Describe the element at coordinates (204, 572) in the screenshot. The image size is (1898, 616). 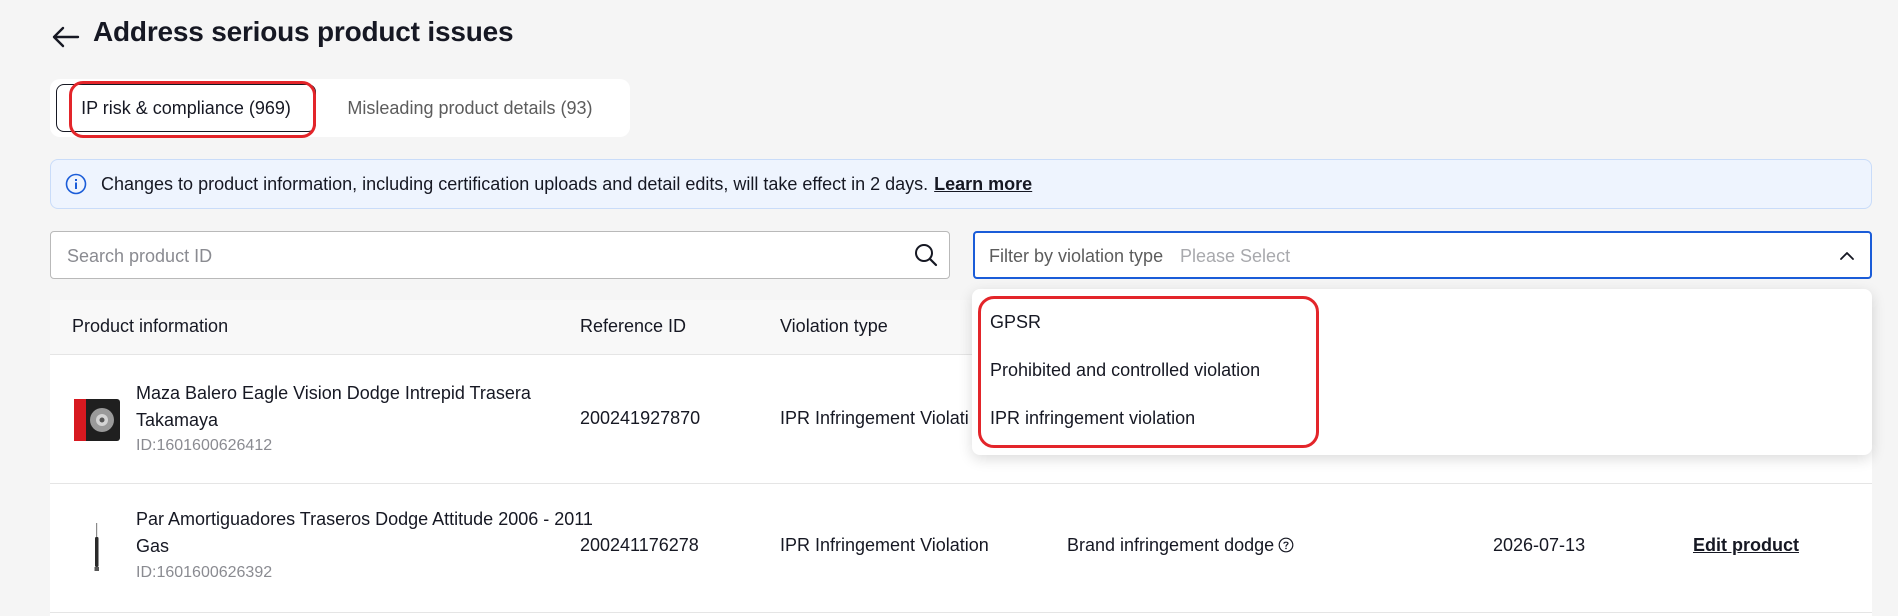
I see `product-id: ID:1601600626392` at that location.